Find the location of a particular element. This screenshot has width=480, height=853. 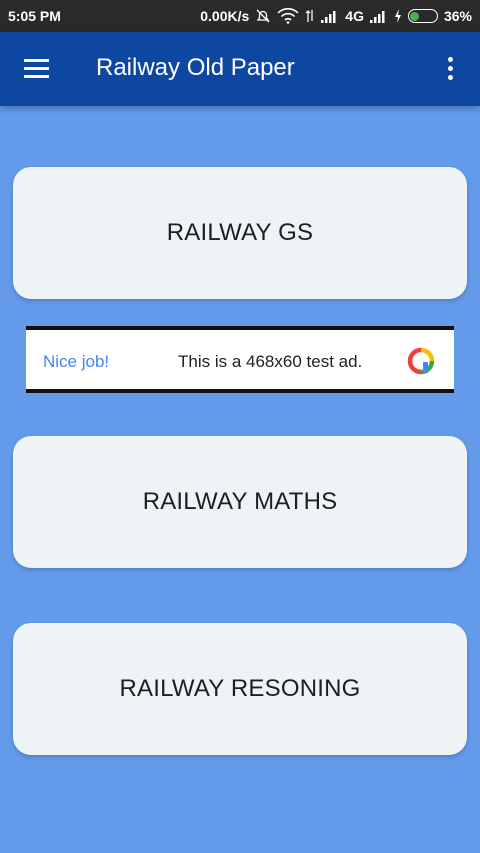

railway-resoning-label: RAILWAY RESONING is located at coordinates (240, 688).